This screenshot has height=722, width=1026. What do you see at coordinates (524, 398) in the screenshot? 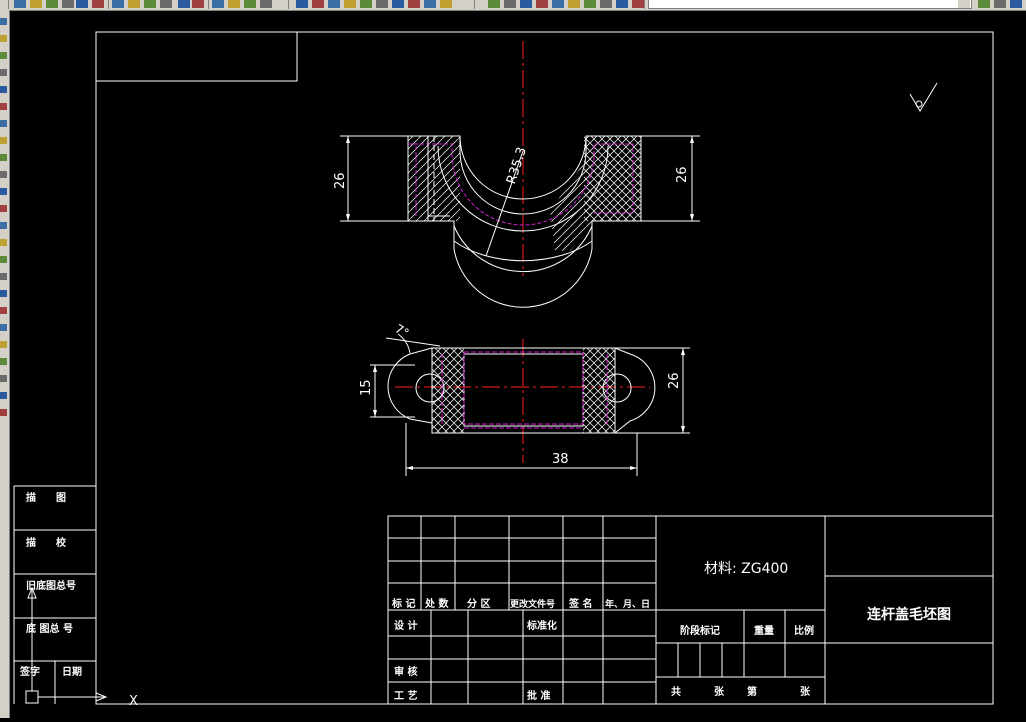
I see `front-view: 15 26 38 7°` at bounding box center [524, 398].